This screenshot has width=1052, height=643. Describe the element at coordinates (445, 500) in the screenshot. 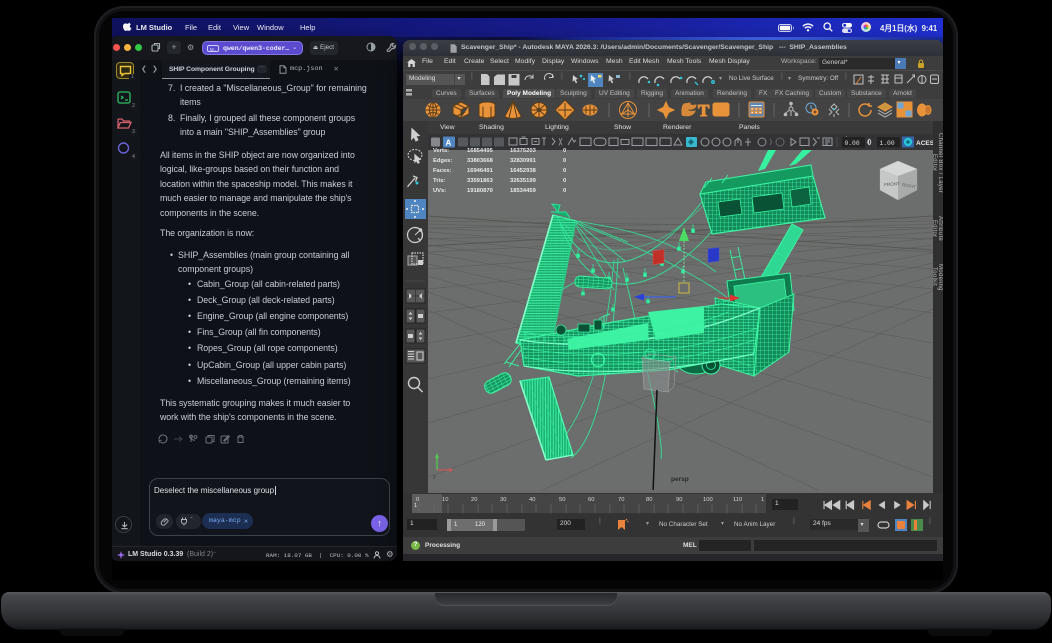

I see `svg-text: 10` at that location.